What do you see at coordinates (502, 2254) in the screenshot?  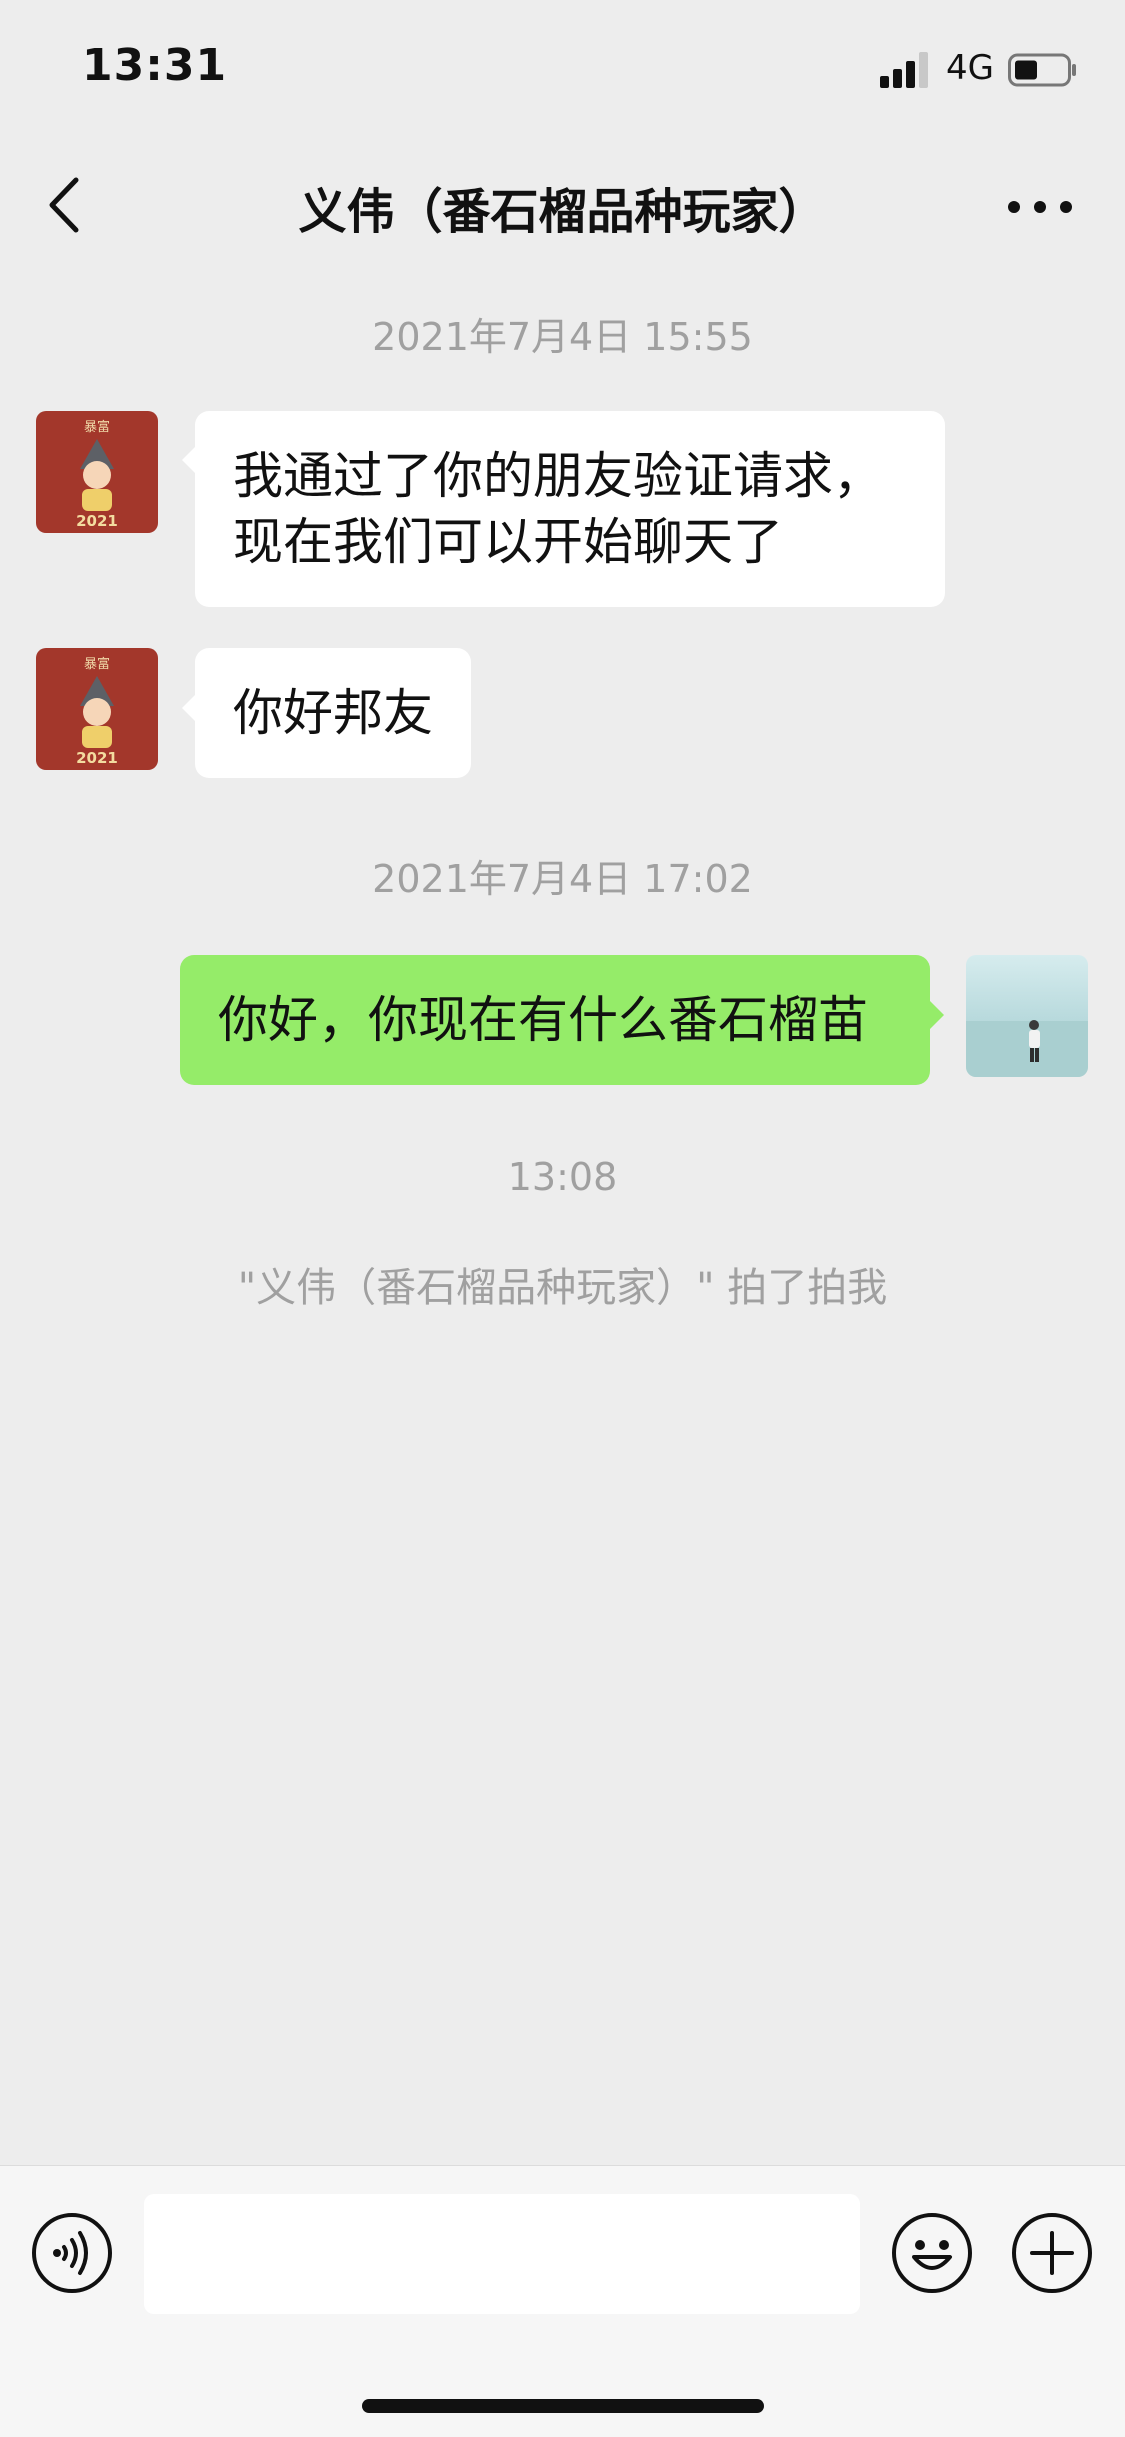 I see `message-input` at bounding box center [502, 2254].